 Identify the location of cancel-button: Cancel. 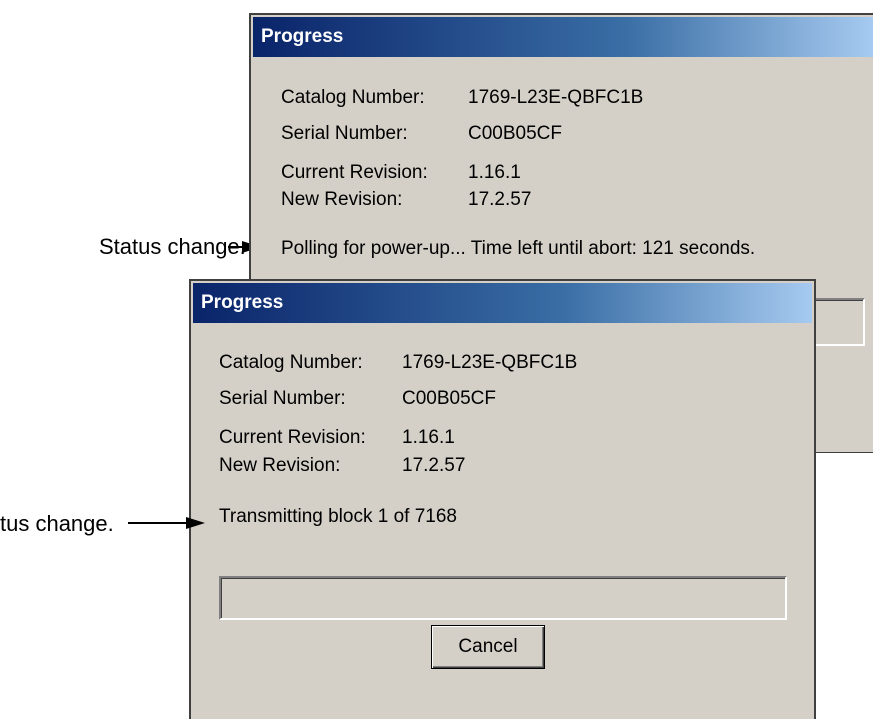
(488, 647).